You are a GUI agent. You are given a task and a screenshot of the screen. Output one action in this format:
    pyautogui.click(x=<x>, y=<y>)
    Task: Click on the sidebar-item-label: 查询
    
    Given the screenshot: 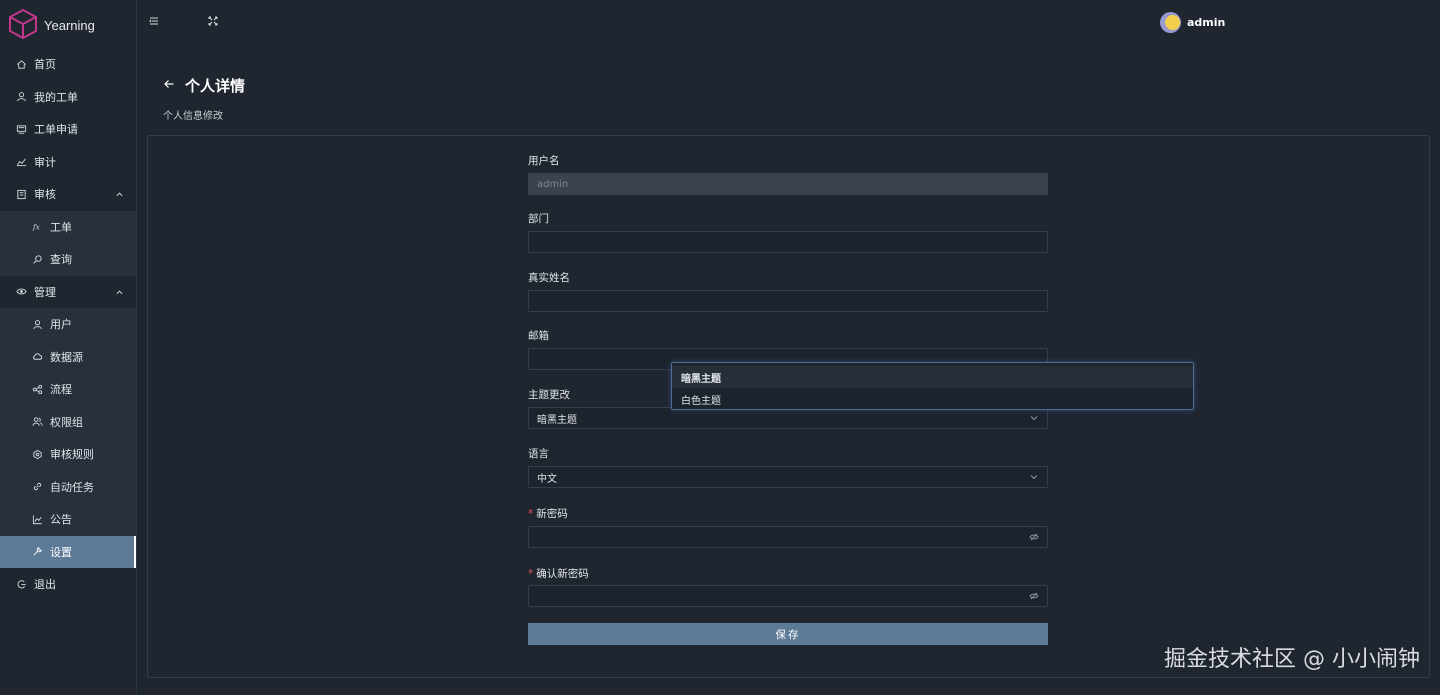 What is the action you would take?
    pyautogui.click(x=61, y=260)
    